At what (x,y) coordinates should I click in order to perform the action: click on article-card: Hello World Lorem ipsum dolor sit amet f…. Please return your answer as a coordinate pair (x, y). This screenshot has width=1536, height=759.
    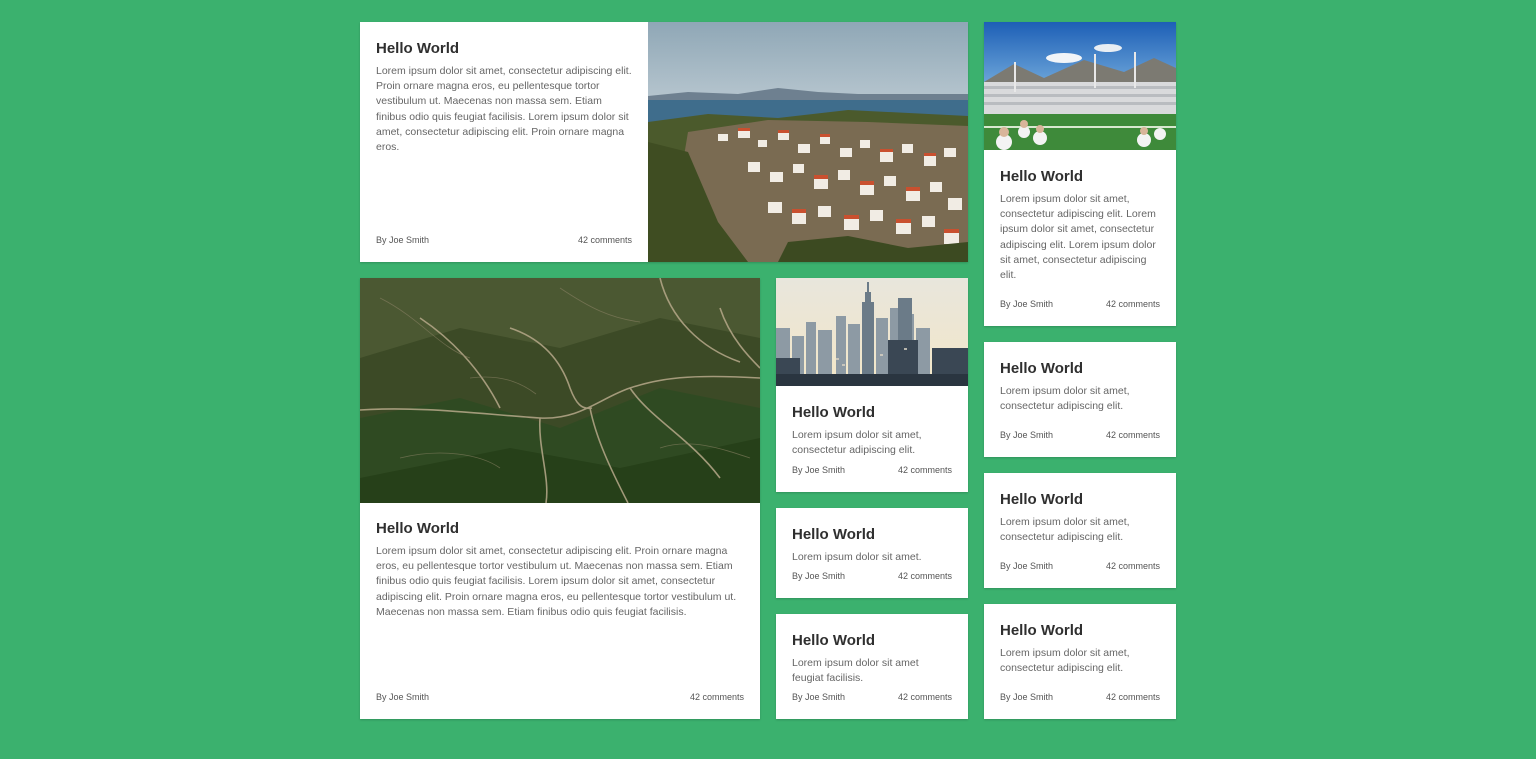
    Looking at the image, I should click on (872, 666).